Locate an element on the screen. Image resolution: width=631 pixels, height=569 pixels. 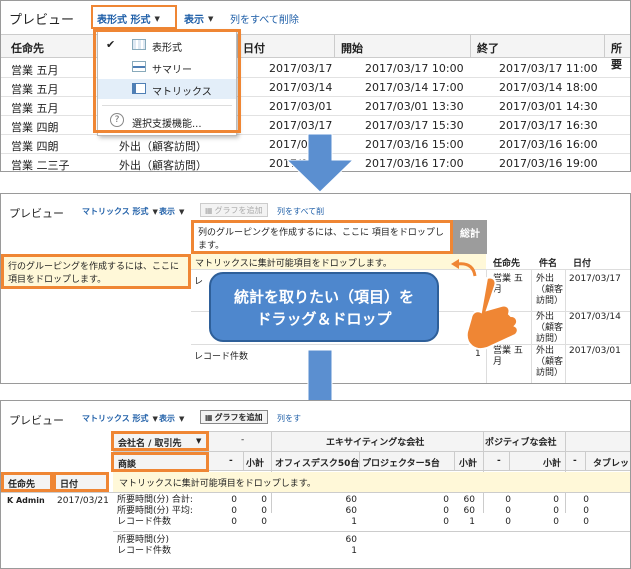
callout-text: 統計を取りたい（項目）を ドラッグ＆ドロップ is located at coordinates (323, 308).